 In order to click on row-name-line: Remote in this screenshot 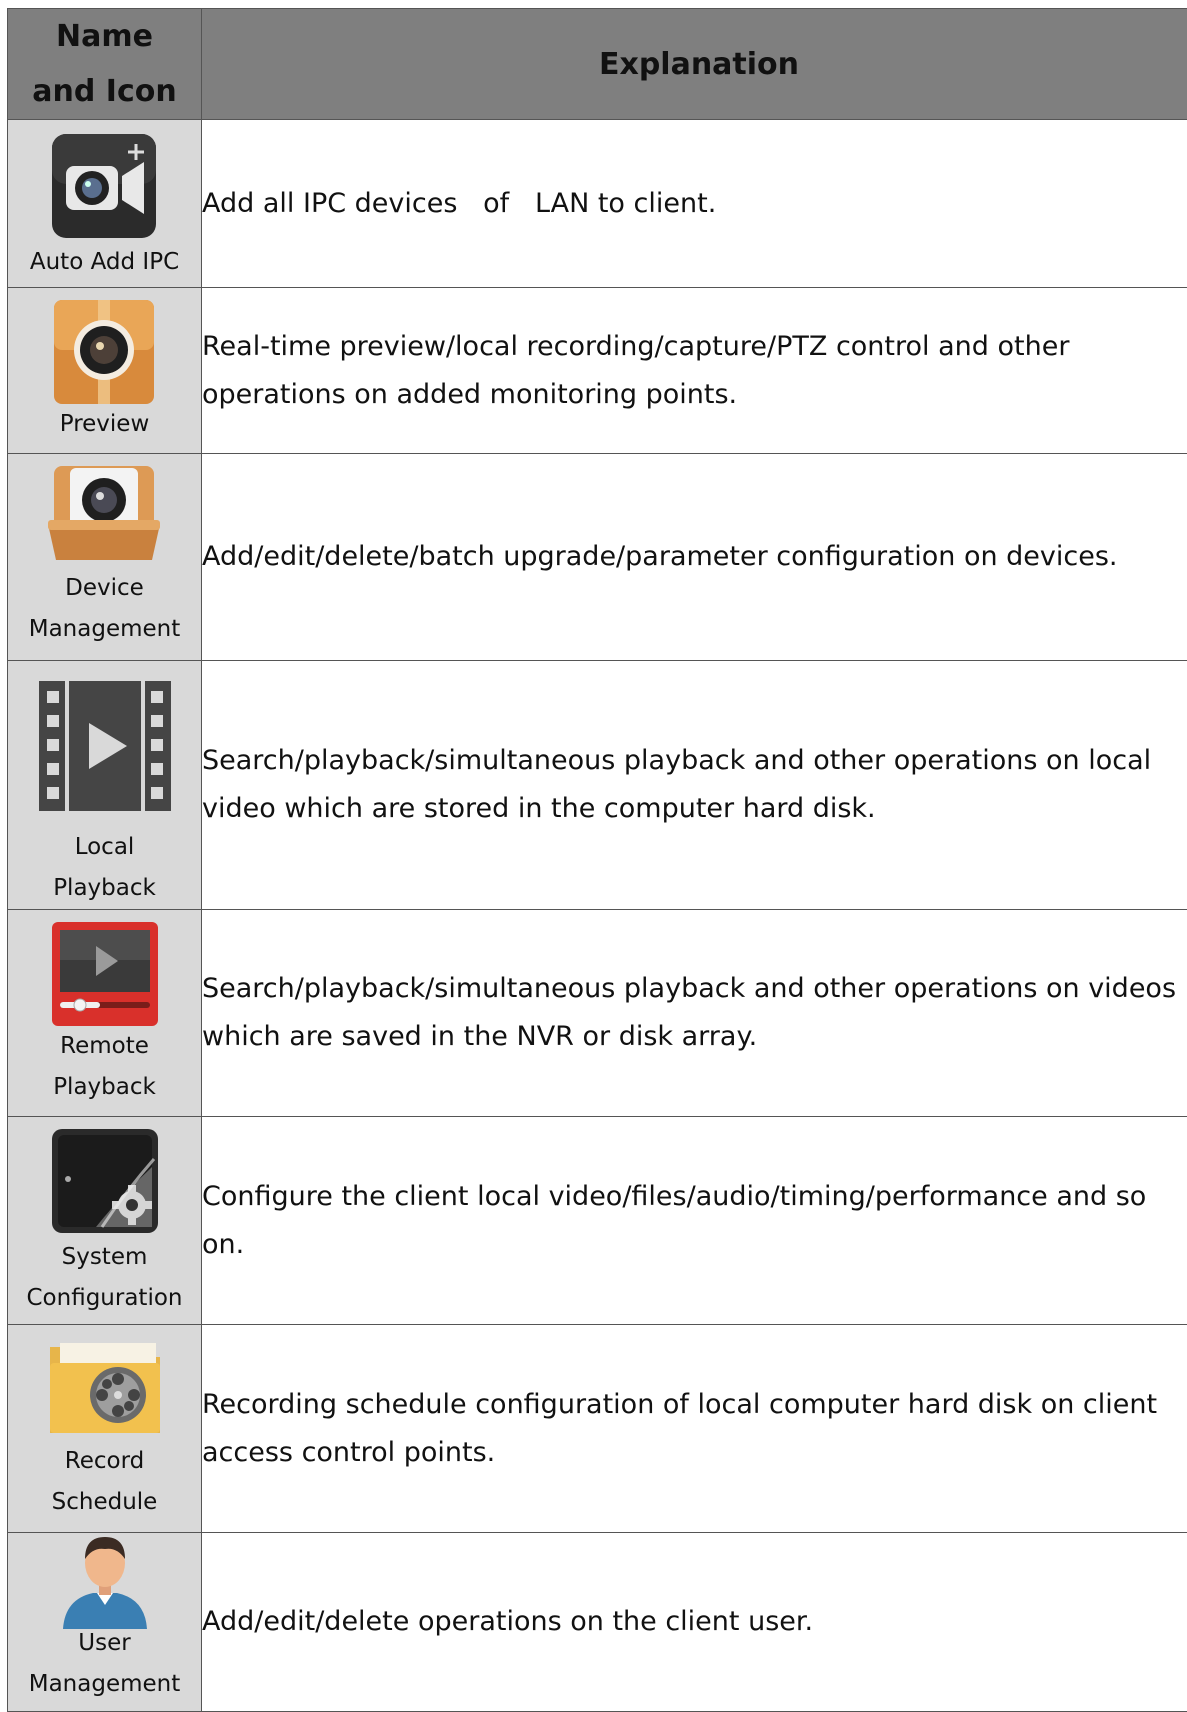, I will do `click(104, 1046)`.